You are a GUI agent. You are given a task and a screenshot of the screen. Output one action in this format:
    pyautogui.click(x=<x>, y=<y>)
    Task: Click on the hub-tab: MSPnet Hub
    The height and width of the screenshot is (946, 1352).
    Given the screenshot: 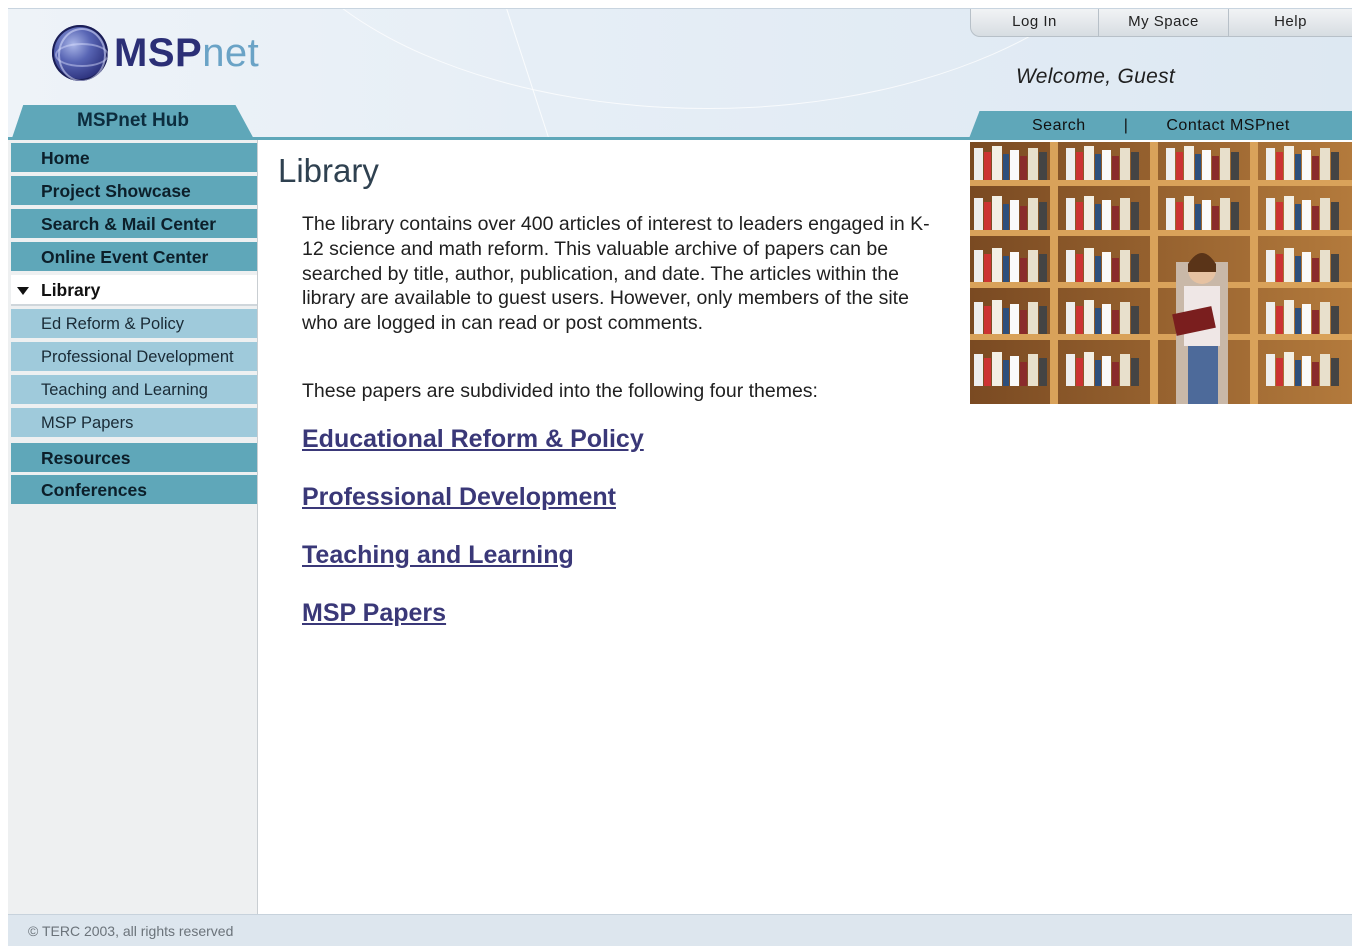 What is the action you would take?
    pyautogui.click(x=133, y=122)
    